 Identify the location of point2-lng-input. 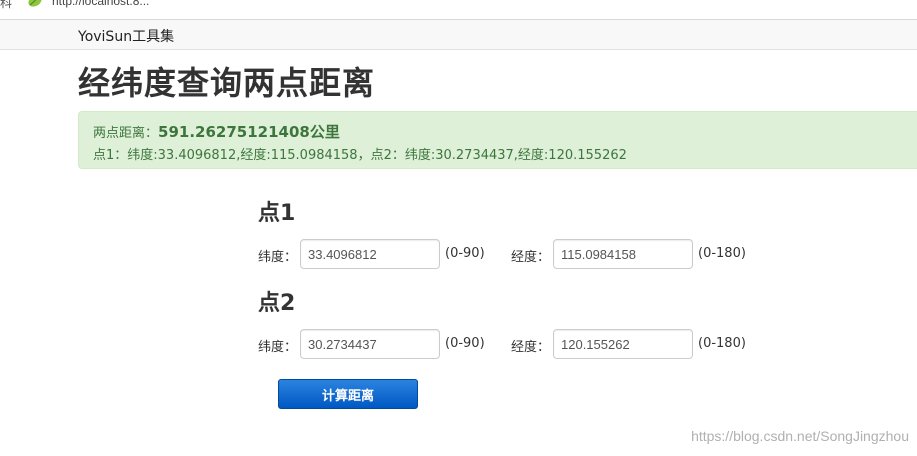
(623, 344).